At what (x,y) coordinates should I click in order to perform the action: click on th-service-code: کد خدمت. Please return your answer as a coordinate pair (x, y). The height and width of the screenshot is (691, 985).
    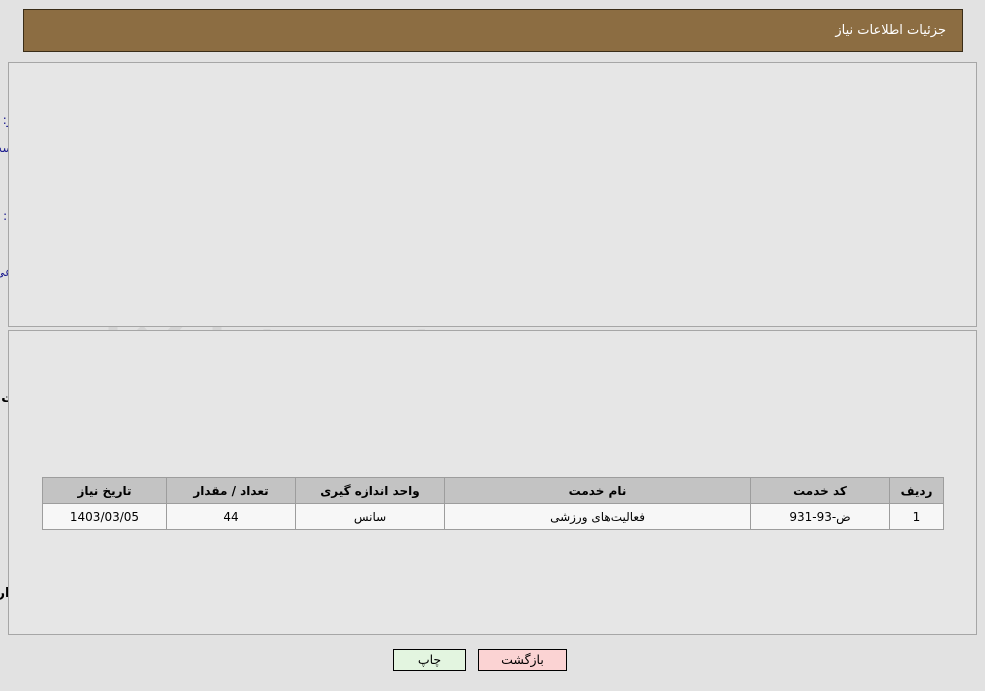
    Looking at the image, I should click on (820, 490).